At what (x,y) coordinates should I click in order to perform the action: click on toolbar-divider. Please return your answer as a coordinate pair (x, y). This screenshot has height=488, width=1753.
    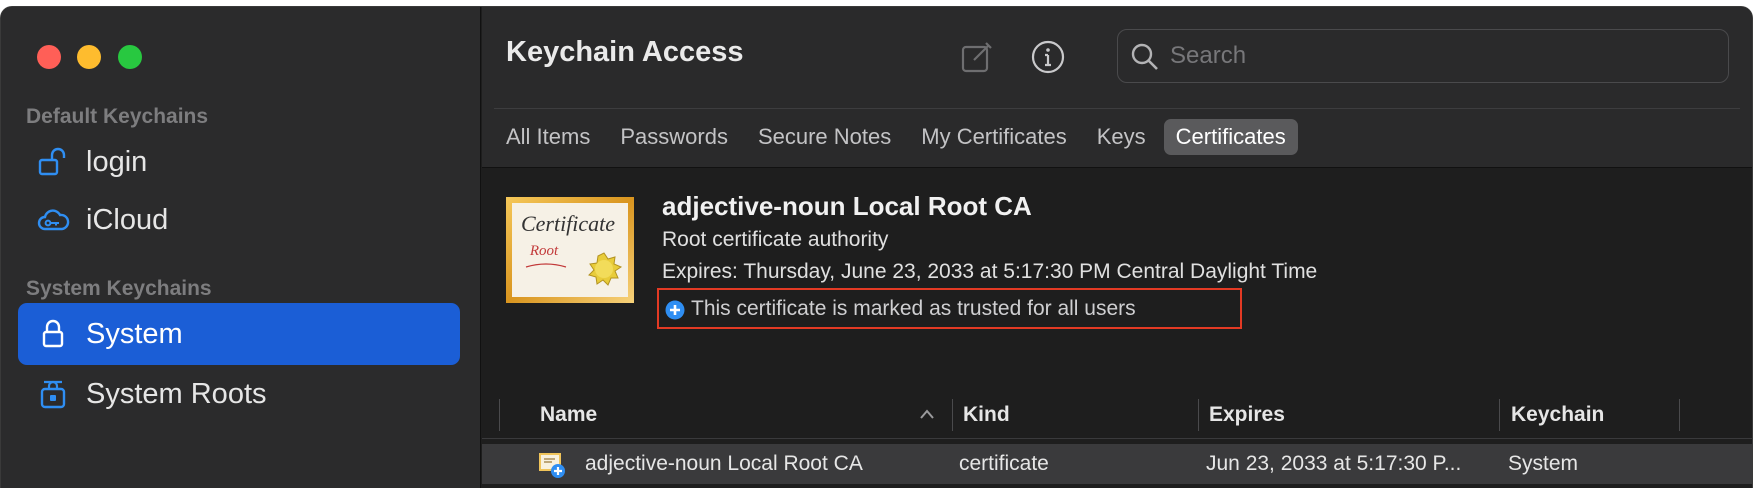
    Looking at the image, I should click on (1117, 108).